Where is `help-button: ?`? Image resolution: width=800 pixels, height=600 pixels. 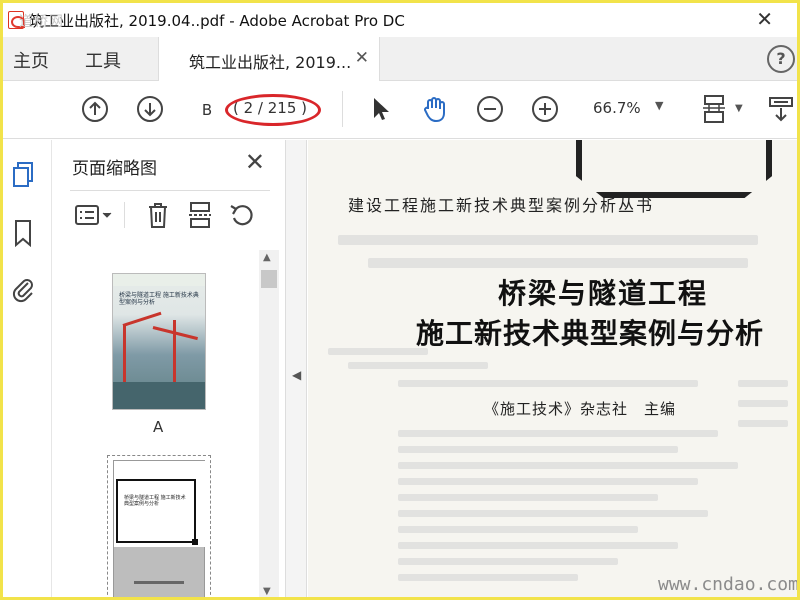
help-button: ? is located at coordinates (781, 59).